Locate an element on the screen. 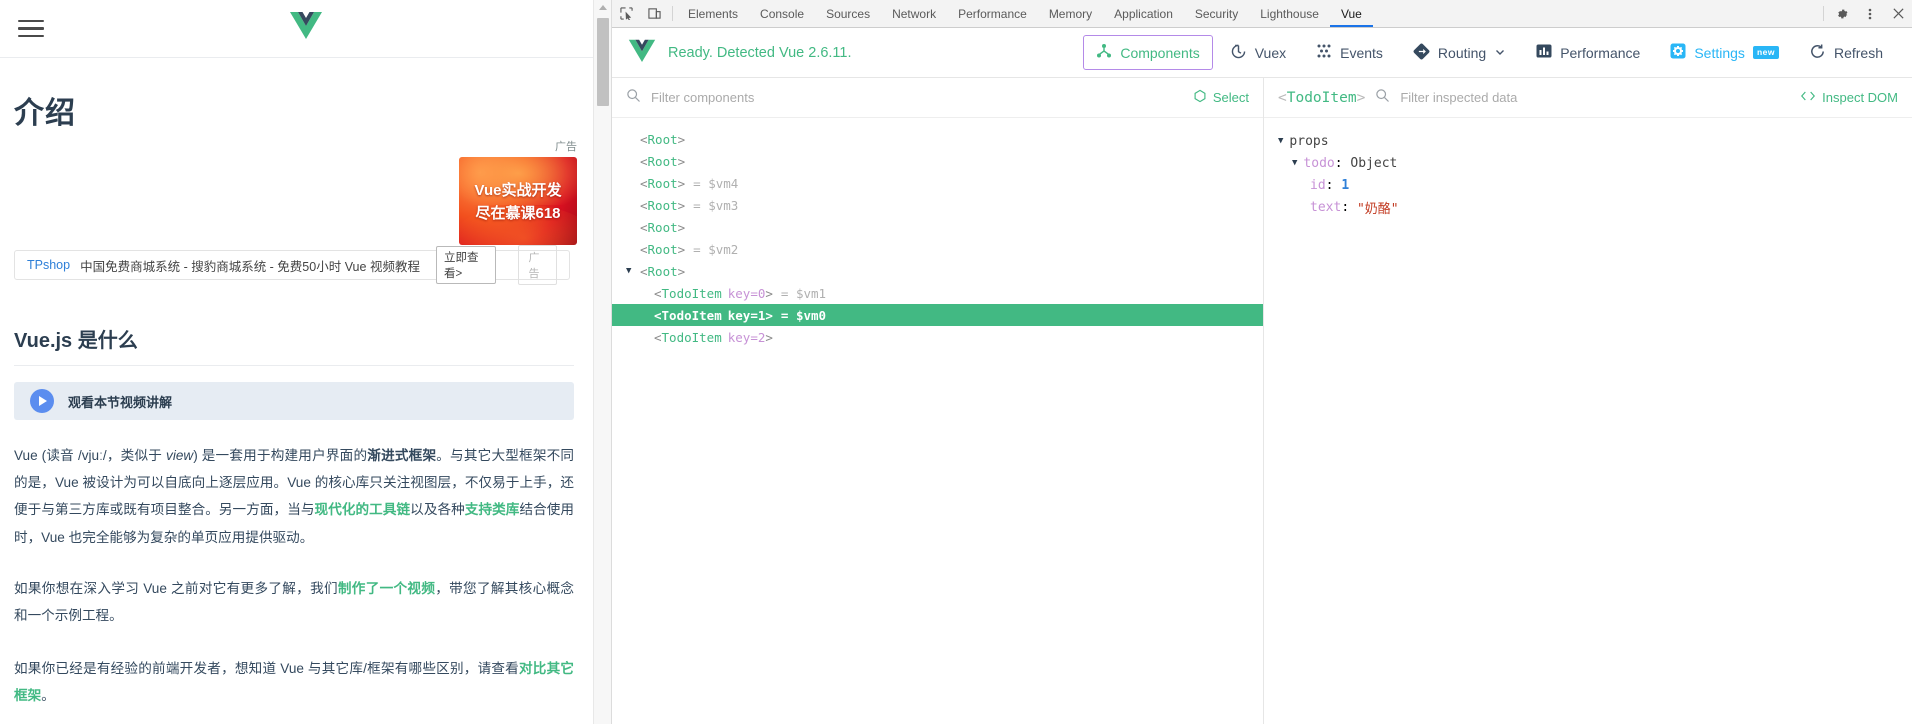 This screenshot has width=1912, height=724. ad-banner-box: 广告 Vue实战开发 尽在慕课618 is located at coordinates (518, 191).